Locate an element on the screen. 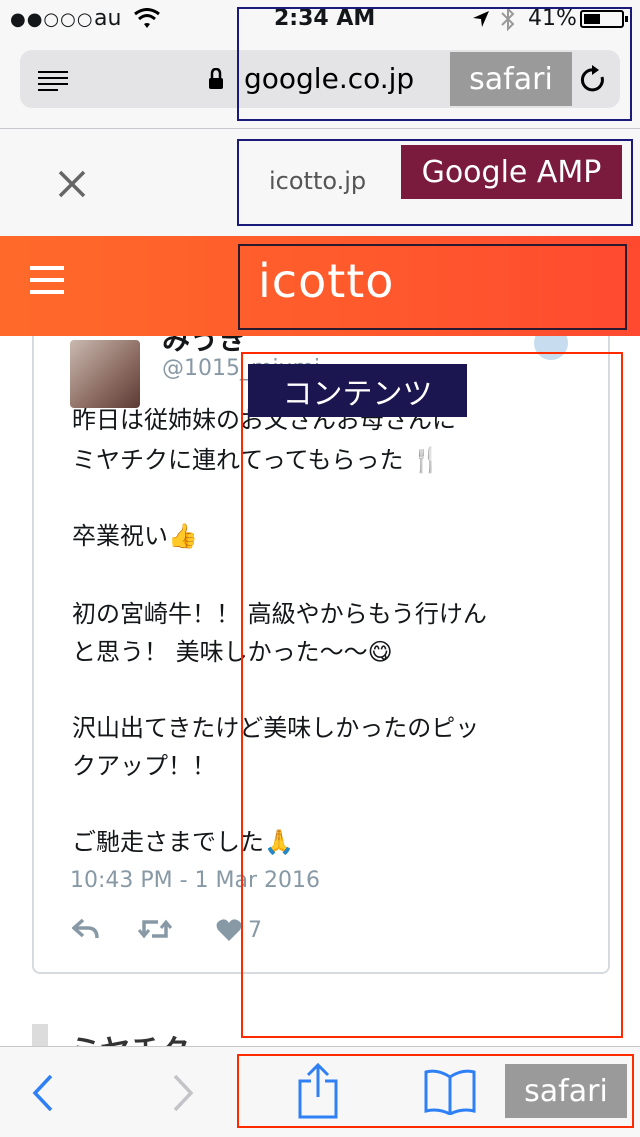  retweet-icon is located at coordinates (155, 929).